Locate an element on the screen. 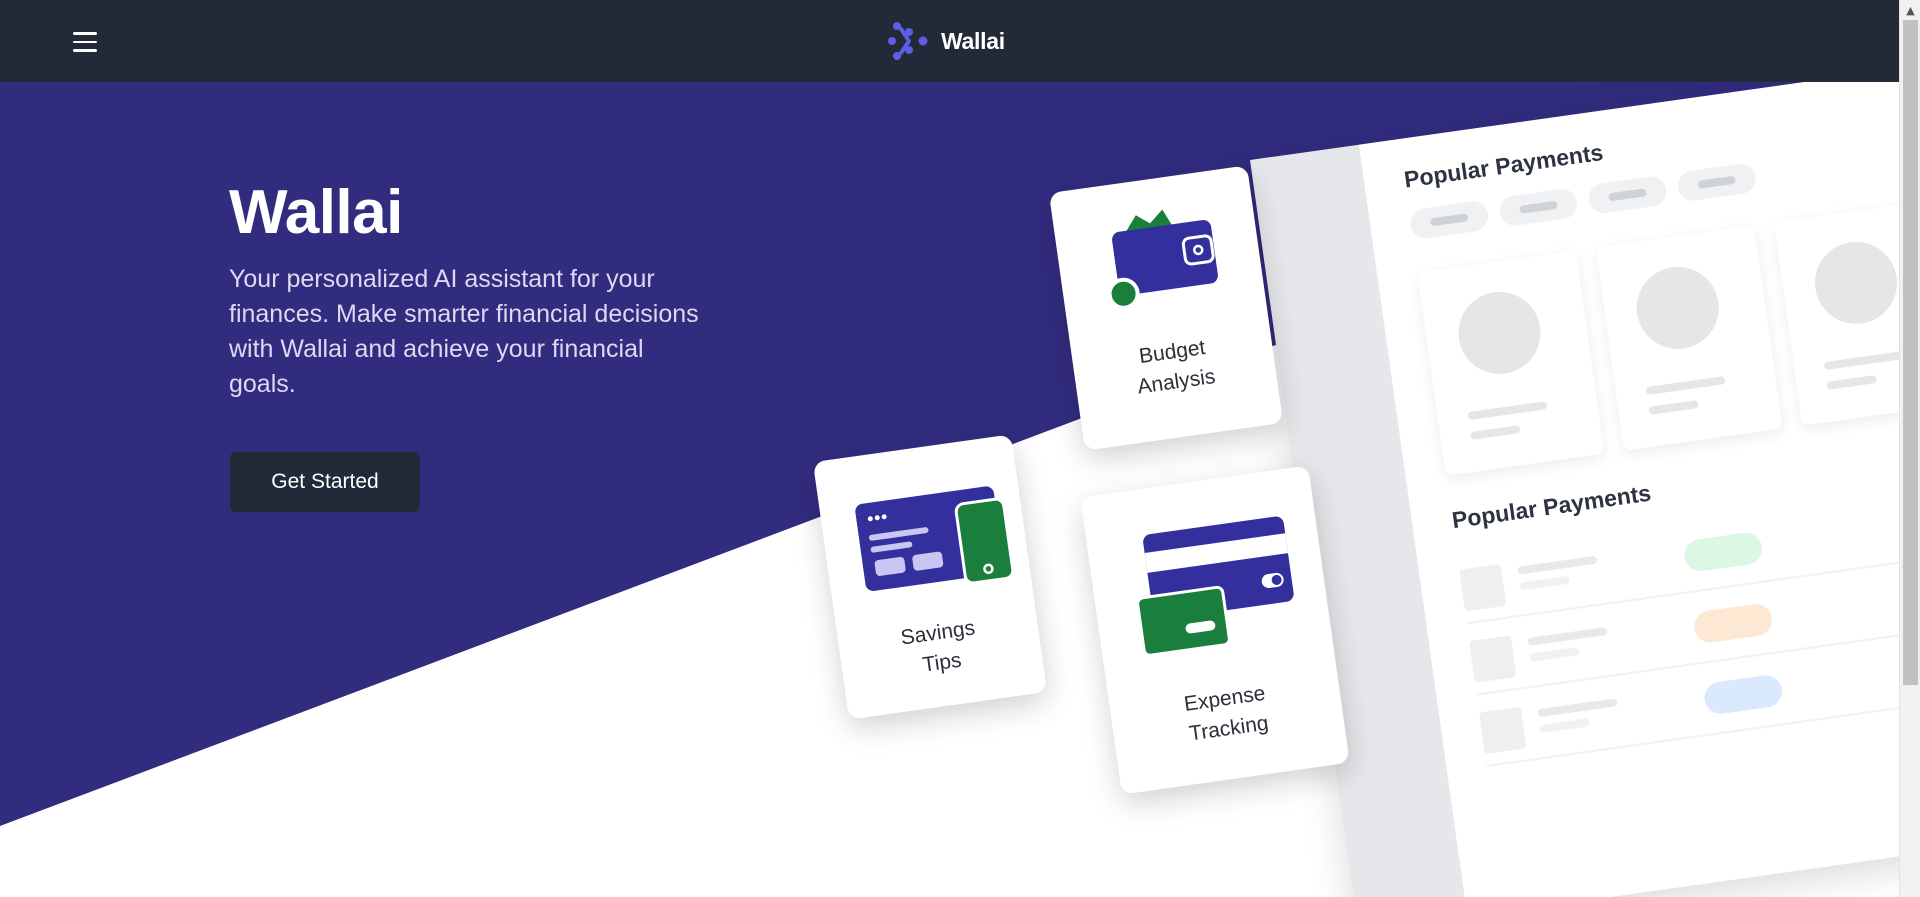  popular-payments-heading: Popular Payments is located at coordinates (1503, 165).